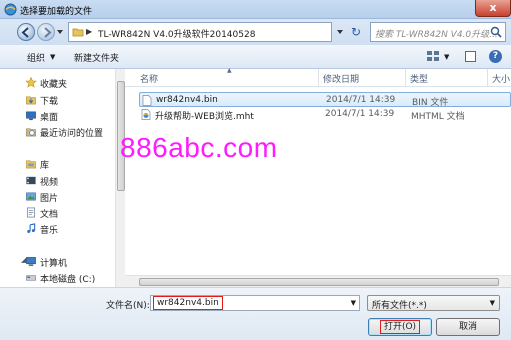 The height and width of the screenshot is (340, 511). Describe the element at coordinates (31, 228) in the screenshot. I see `music-note-icon` at that location.